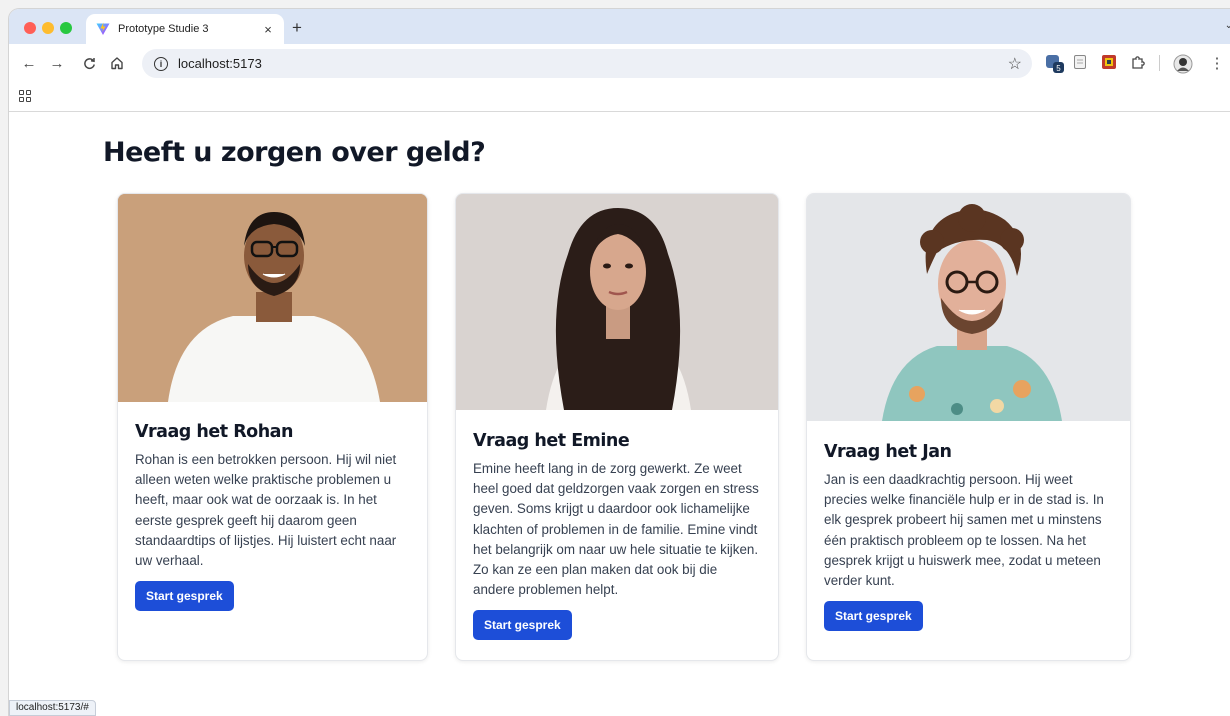  Describe the element at coordinates (1015, 64) in the screenshot. I see `bookmark-star-icon: ☆` at that location.